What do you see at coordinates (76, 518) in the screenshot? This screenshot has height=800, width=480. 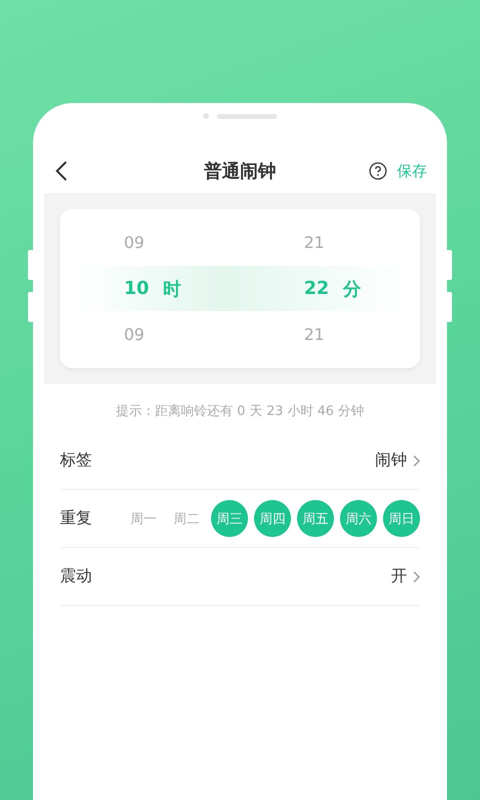 I see `setting-label: 重复` at bounding box center [76, 518].